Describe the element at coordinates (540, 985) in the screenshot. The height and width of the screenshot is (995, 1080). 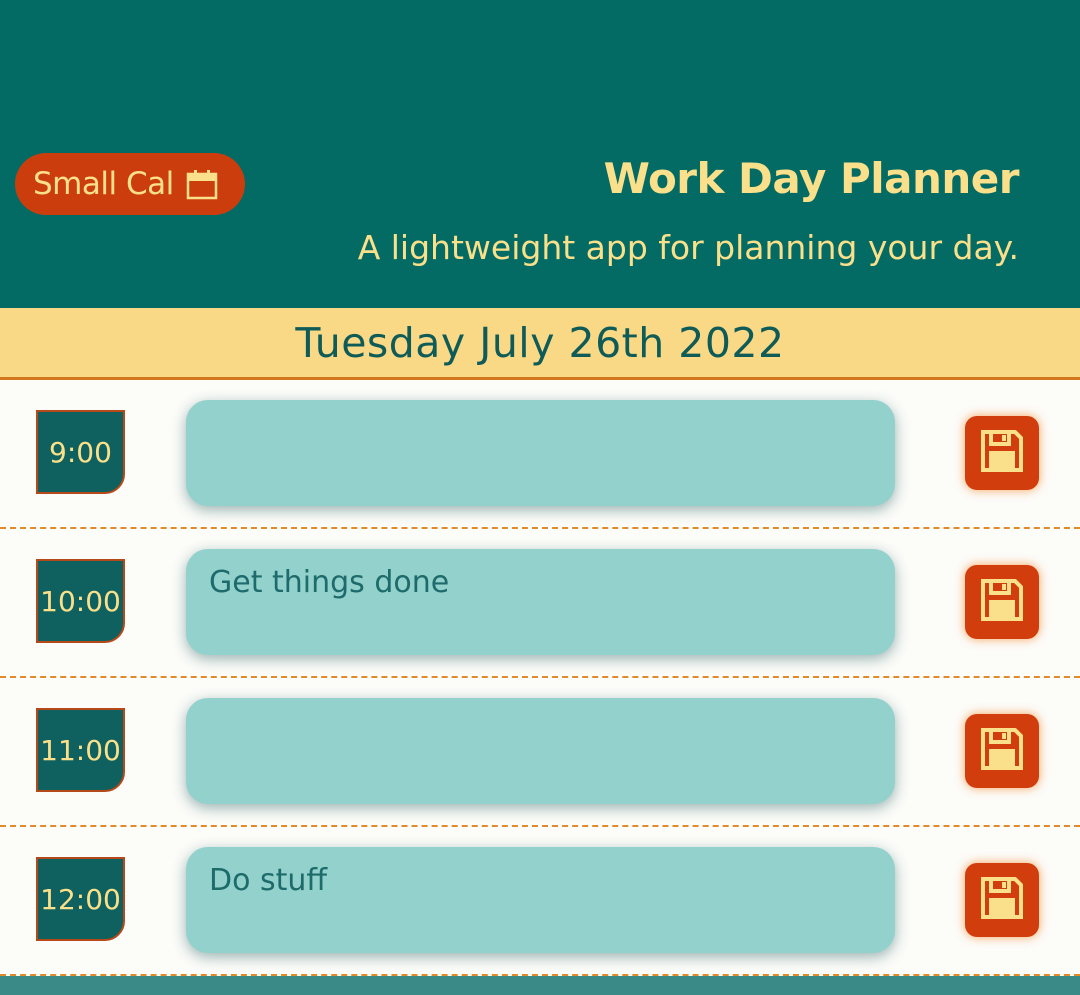
I see `next-row-strip` at that location.